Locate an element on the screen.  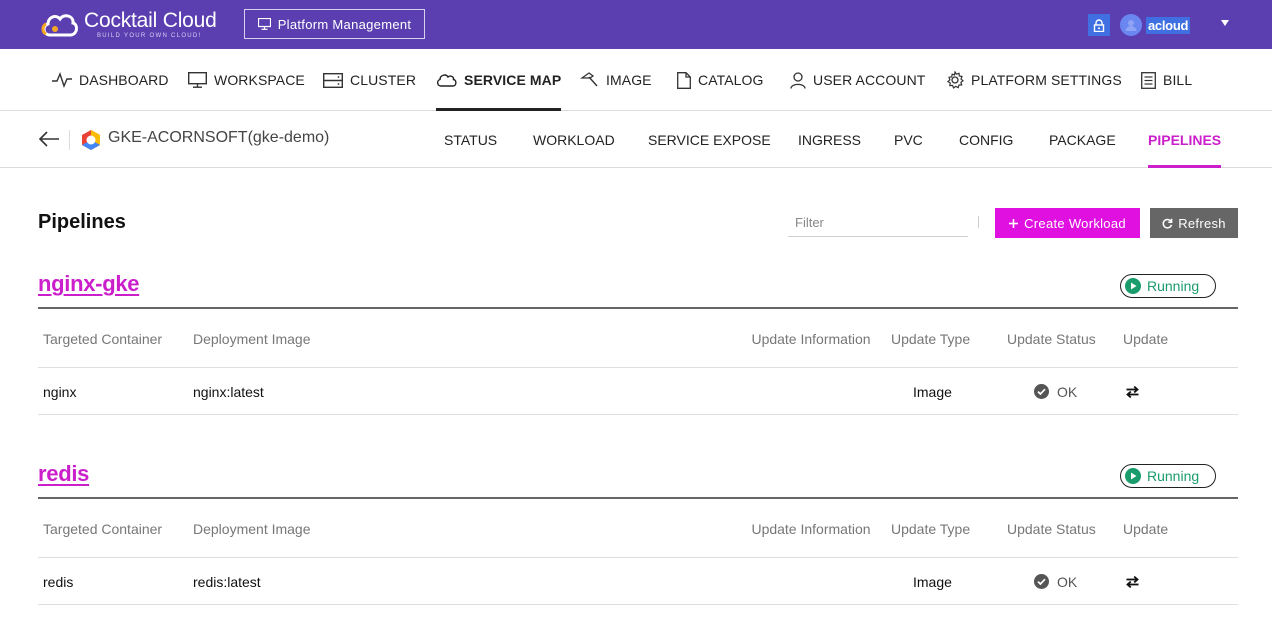
divider is located at coordinates (978, 222).